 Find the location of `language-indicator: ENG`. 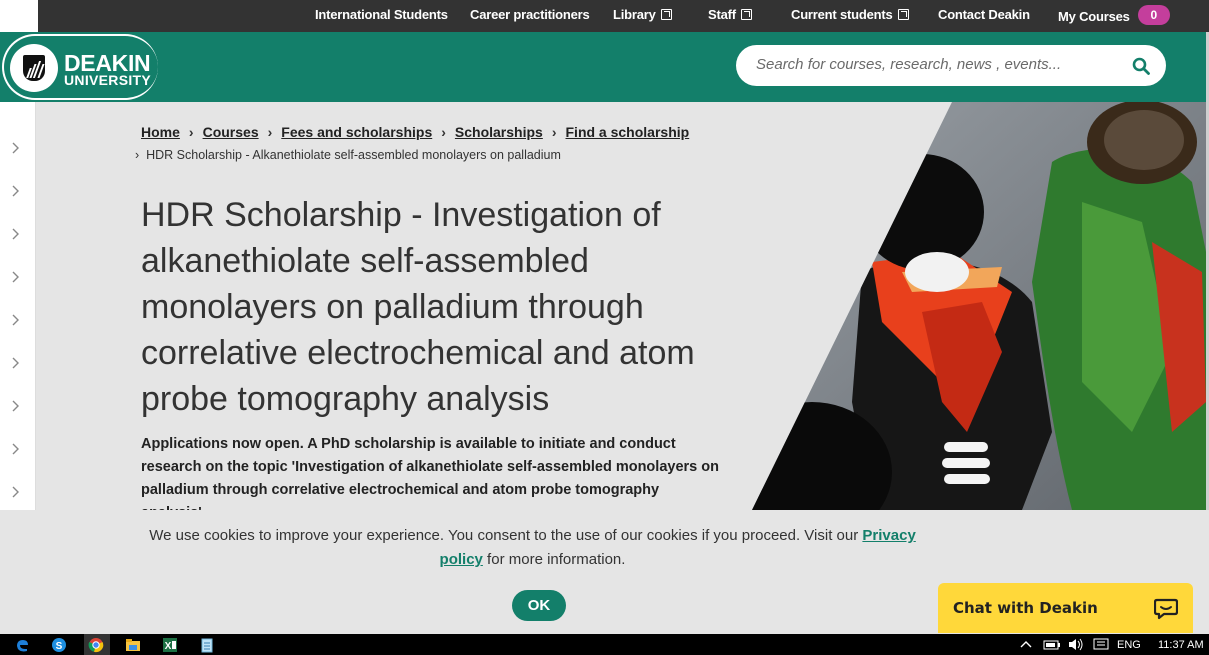

language-indicator: ENG is located at coordinates (1129, 645).